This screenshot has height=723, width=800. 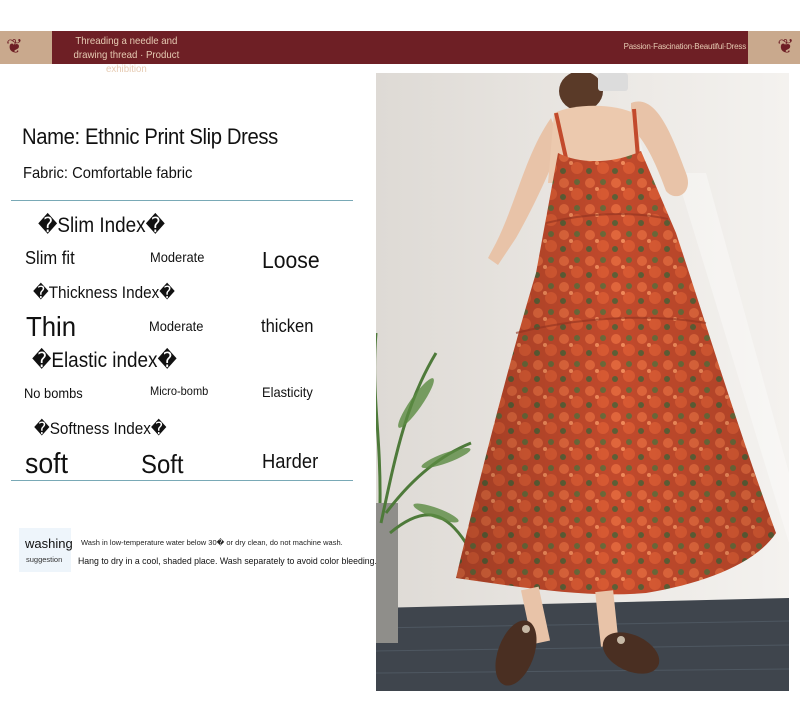 What do you see at coordinates (44, 559) in the screenshot?
I see `washing-sublabel: suggestion` at bounding box center [44, 559].